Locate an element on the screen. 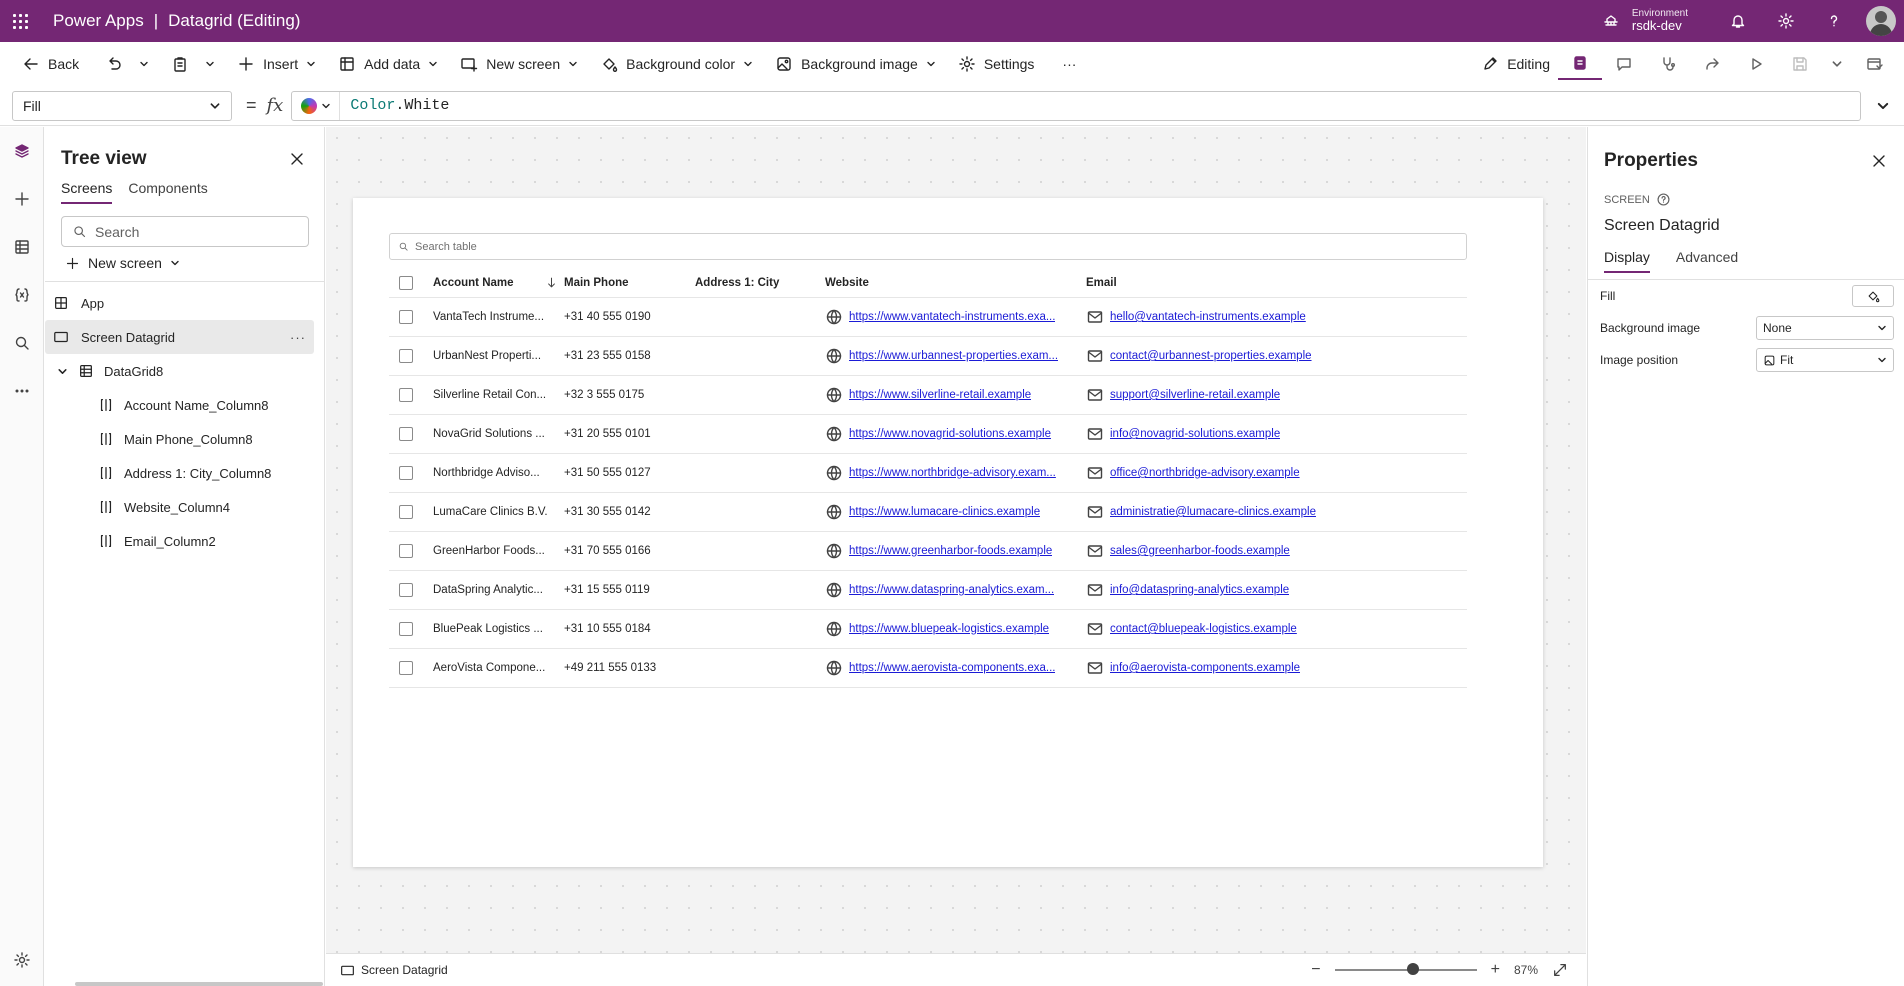 This screenshot has width=1904, height=986. zoom-slider-thumb is located at coordinates (1412, 969).